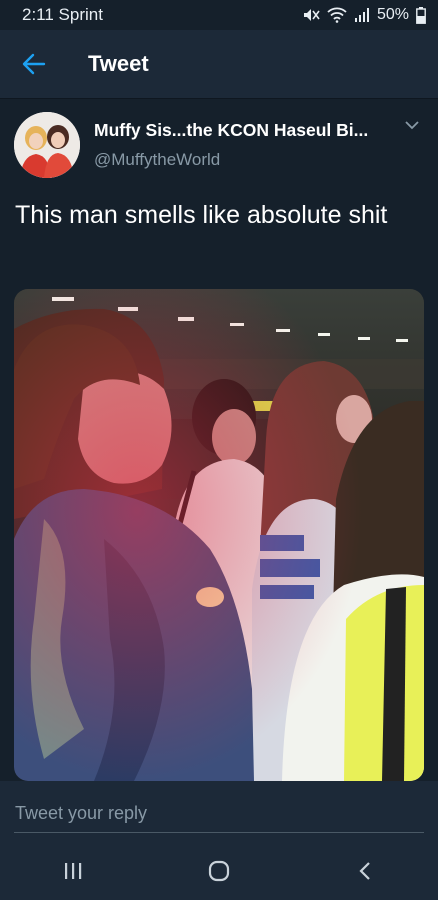 The width and height of the screenshot is (438, 900). I want to click on carrier-time: 2:11 Sprint, so click(62, 14).